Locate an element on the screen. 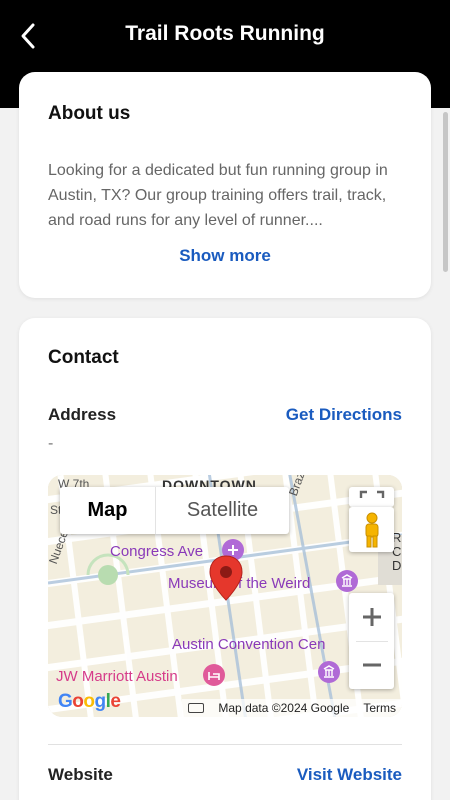  pegman-icon is located at coordinates (371, 529).